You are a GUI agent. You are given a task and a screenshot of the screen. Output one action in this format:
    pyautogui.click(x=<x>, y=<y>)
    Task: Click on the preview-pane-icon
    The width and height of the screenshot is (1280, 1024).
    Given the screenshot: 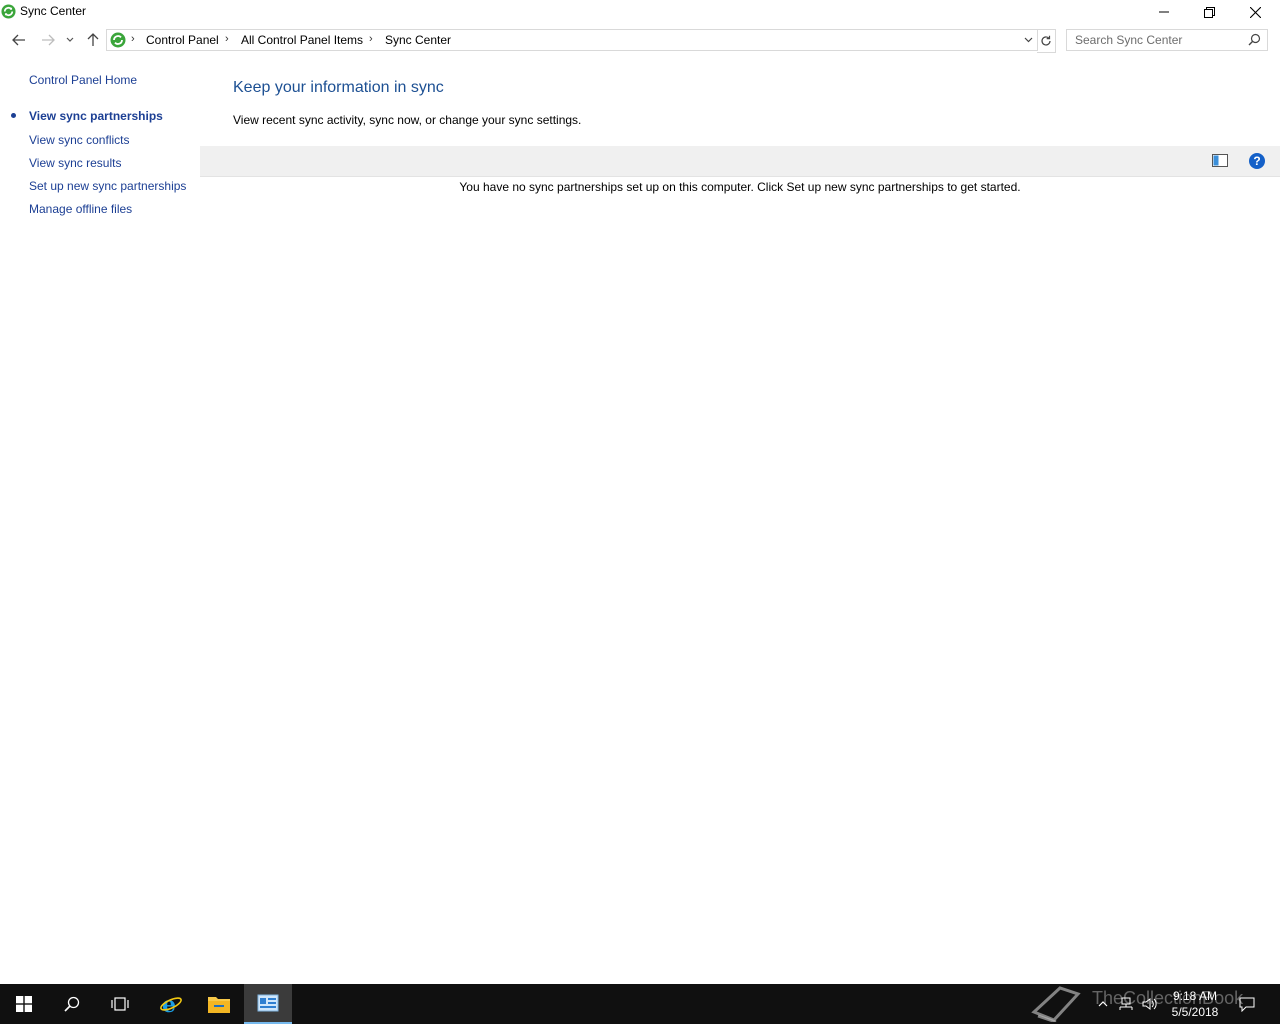 What is the action you would take?
    pyautogui.click(x=1220, y=160)
    